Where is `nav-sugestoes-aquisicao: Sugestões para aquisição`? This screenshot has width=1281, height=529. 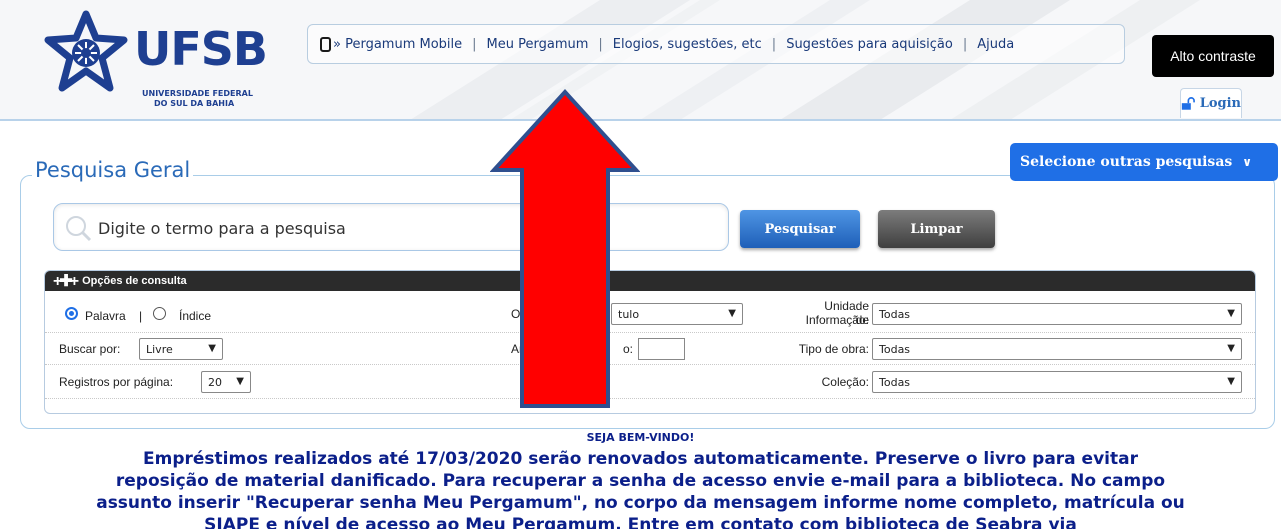
nav-sugestoes-aquisicao: Sugestões para aquisição is located at coordinates (869, 44).